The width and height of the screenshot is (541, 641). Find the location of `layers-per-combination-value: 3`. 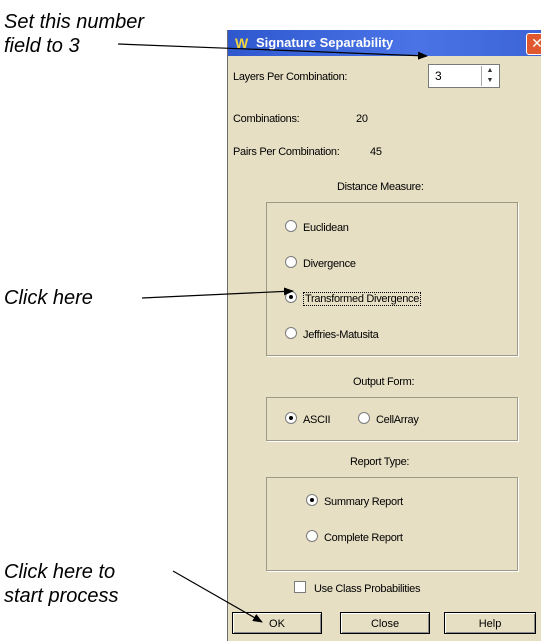

layers-per-combination-value: 3 is located at coordinates (438, 76).